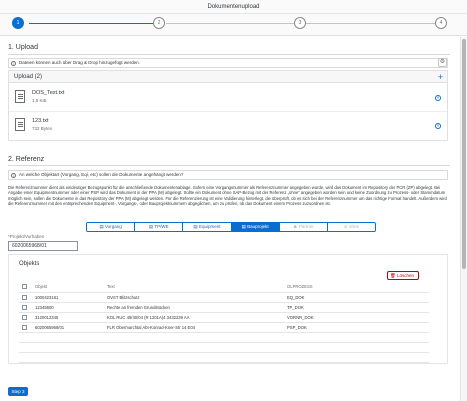  What do you see at coordinates (195, 317) in the screenshot?
I see `cell-text: KOL RUC 49/40/04 (R 1201A)4 3432239 AA` at bounding box center [195, 317].